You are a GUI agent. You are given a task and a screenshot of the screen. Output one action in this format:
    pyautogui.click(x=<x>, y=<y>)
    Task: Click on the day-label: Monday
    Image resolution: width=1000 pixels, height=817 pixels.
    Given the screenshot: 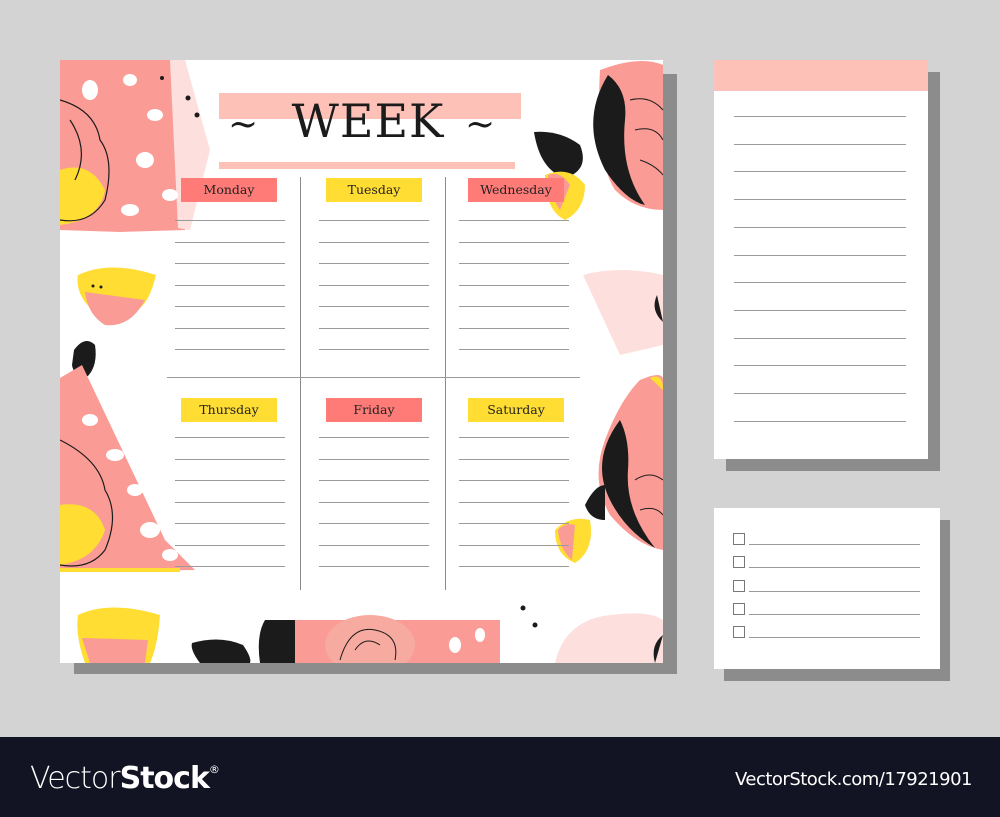 What is the action you would take?
    pyautogui.click(x=229, y=190)
    